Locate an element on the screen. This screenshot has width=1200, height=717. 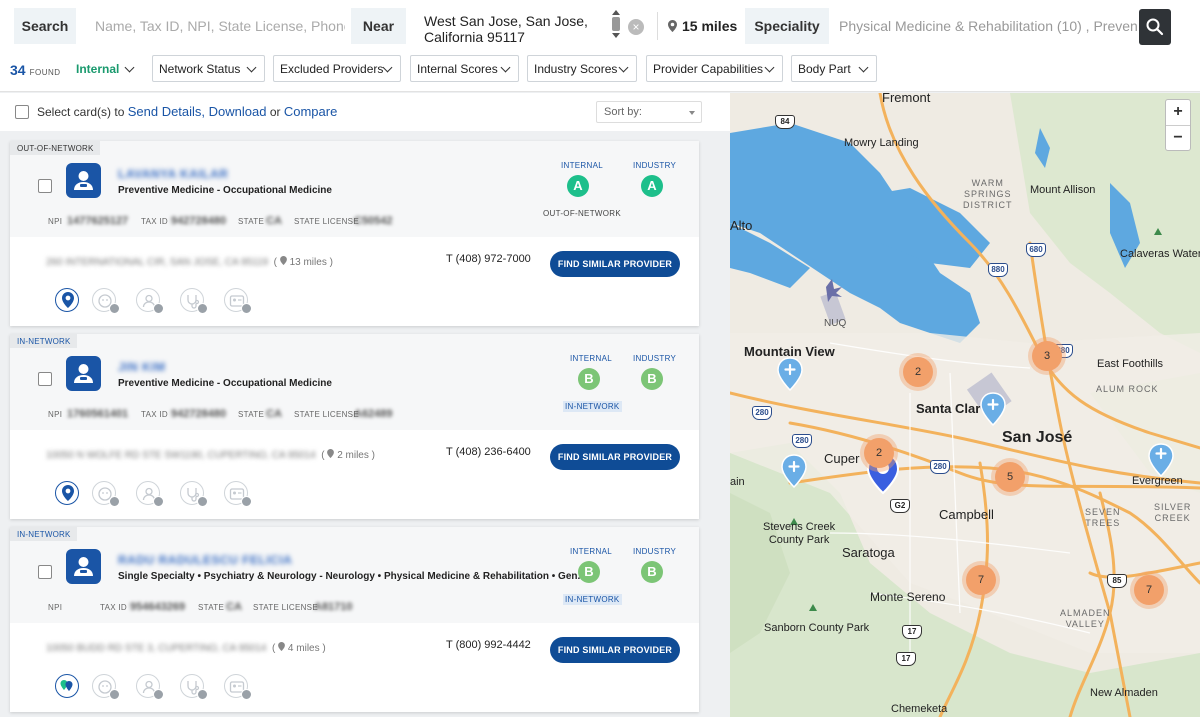
filter-label: Provider Capabilities is located at coordinates (708, 68).